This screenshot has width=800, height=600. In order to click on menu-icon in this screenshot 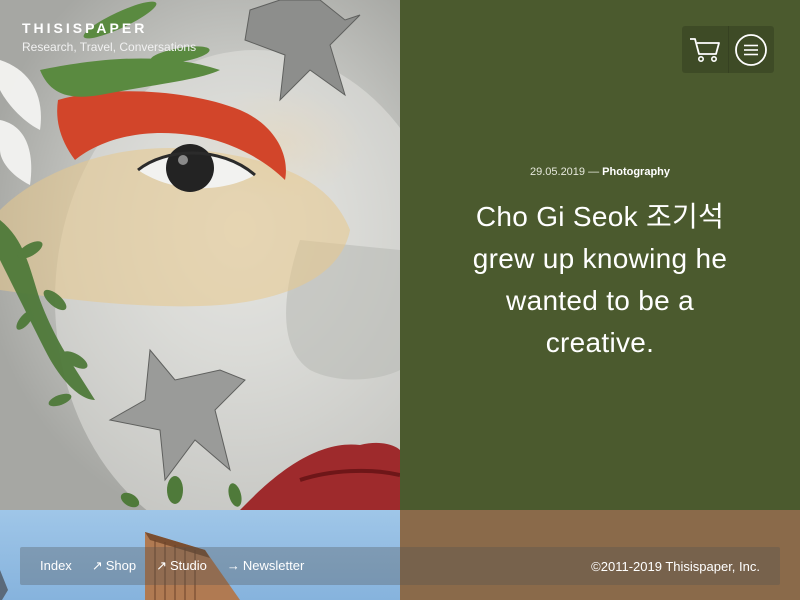, I will do `click(751, 49)`.